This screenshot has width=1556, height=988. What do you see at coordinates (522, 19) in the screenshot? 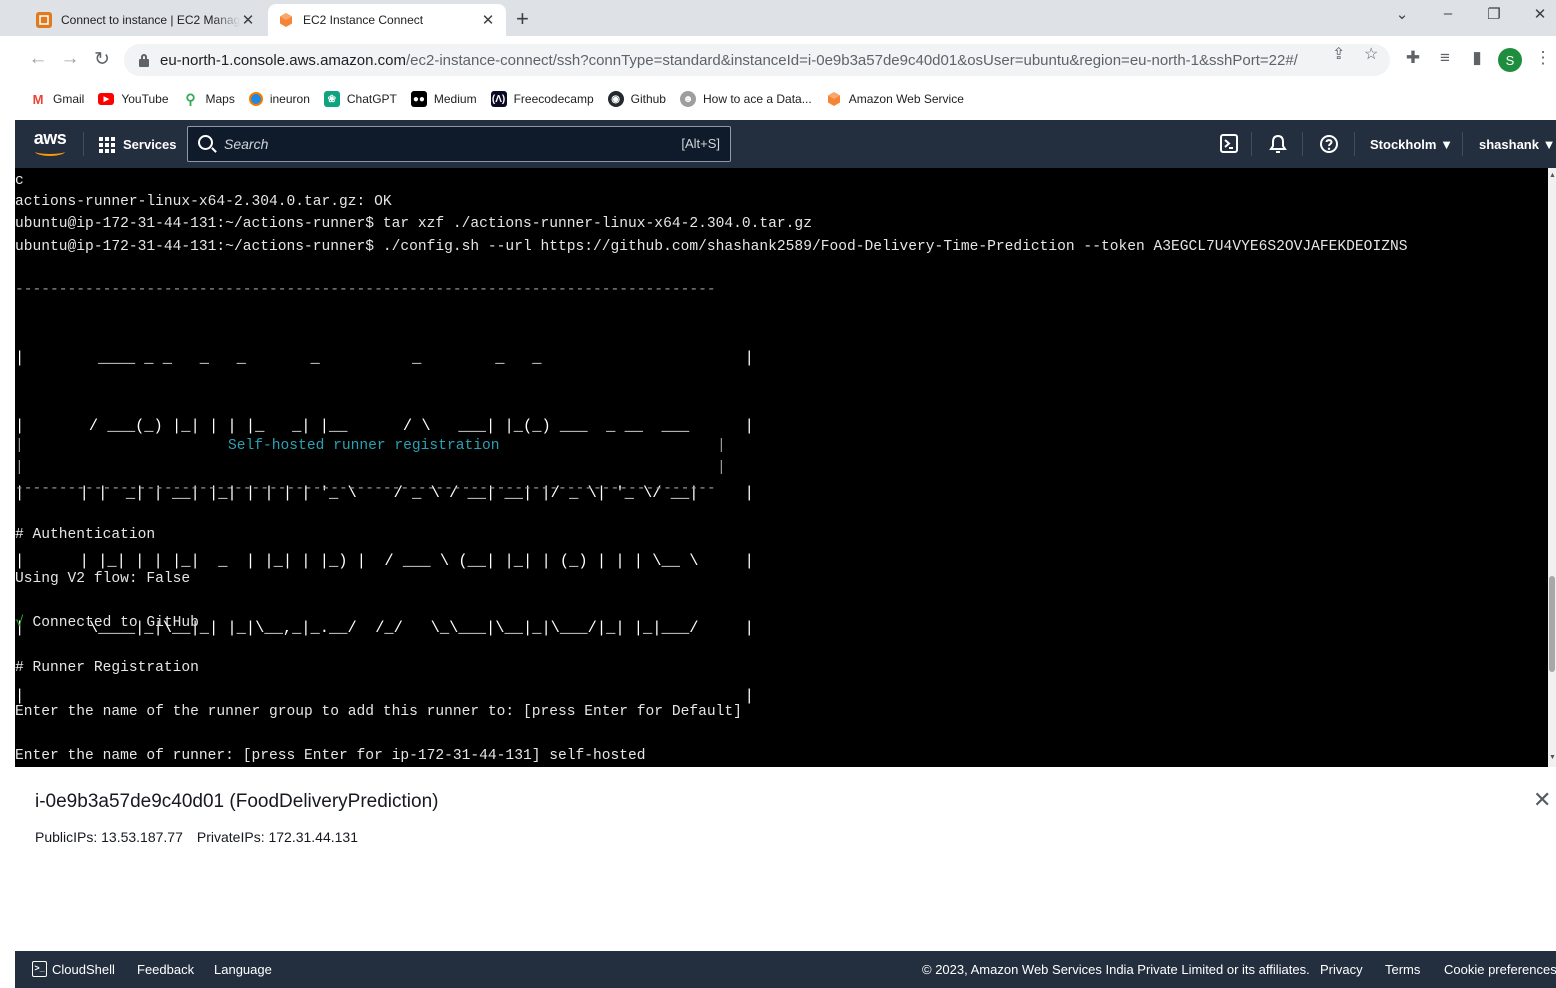
I see `new-tab-icon: +` at bounding box center [522, 19].